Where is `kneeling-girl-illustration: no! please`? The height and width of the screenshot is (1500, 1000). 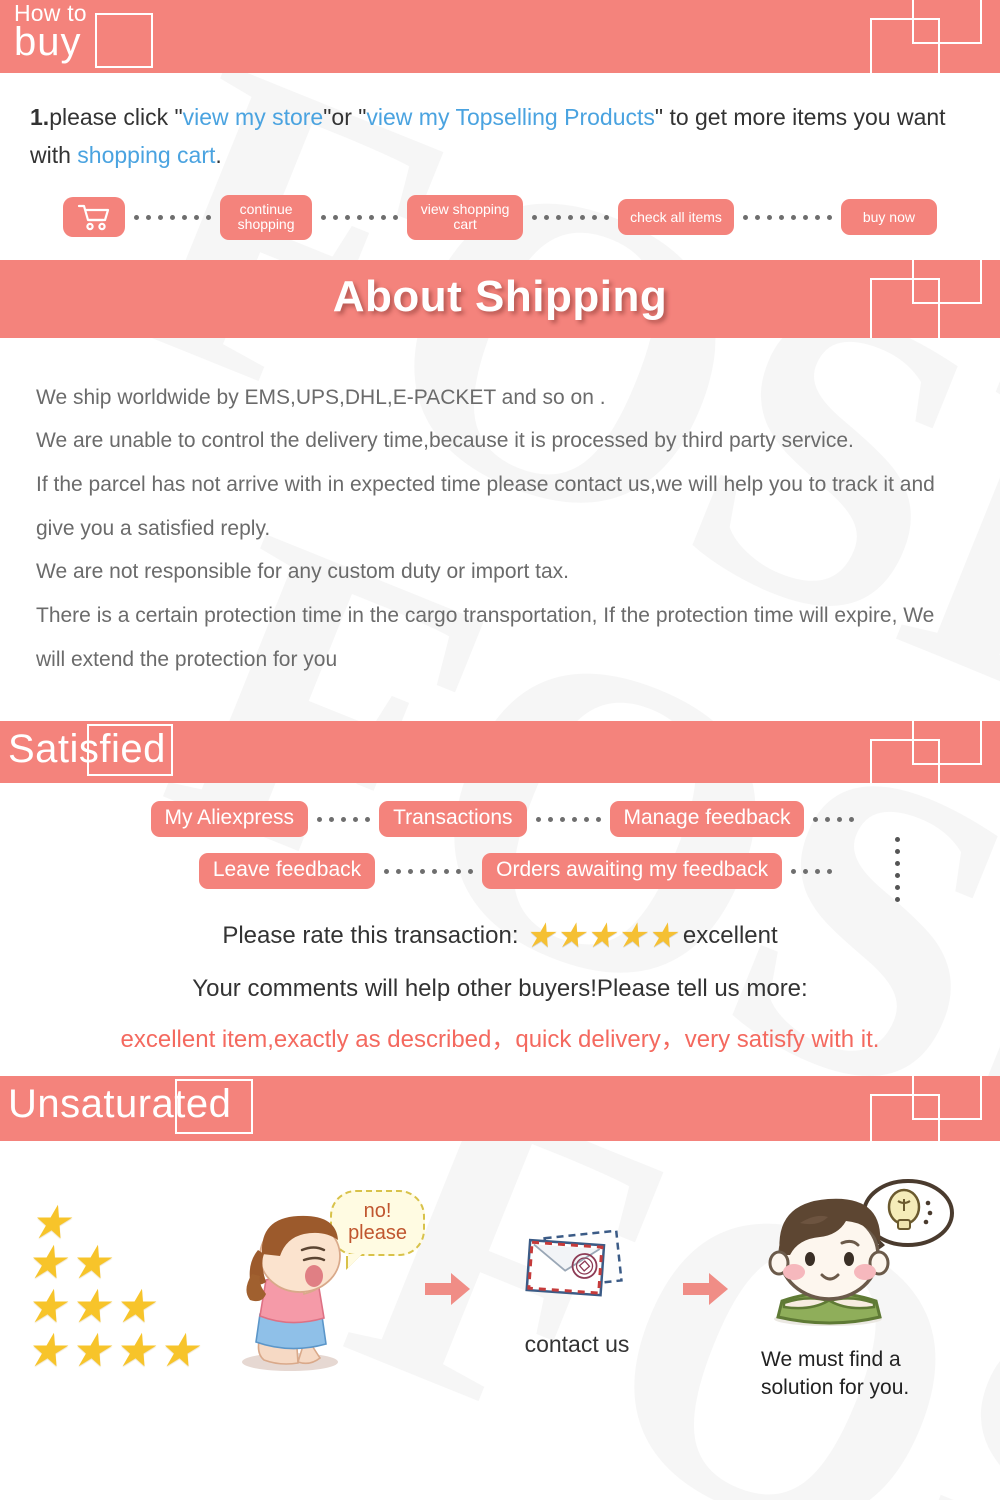 kneeling-girl-illustration: no! please is located at coordinates (314, 1289).